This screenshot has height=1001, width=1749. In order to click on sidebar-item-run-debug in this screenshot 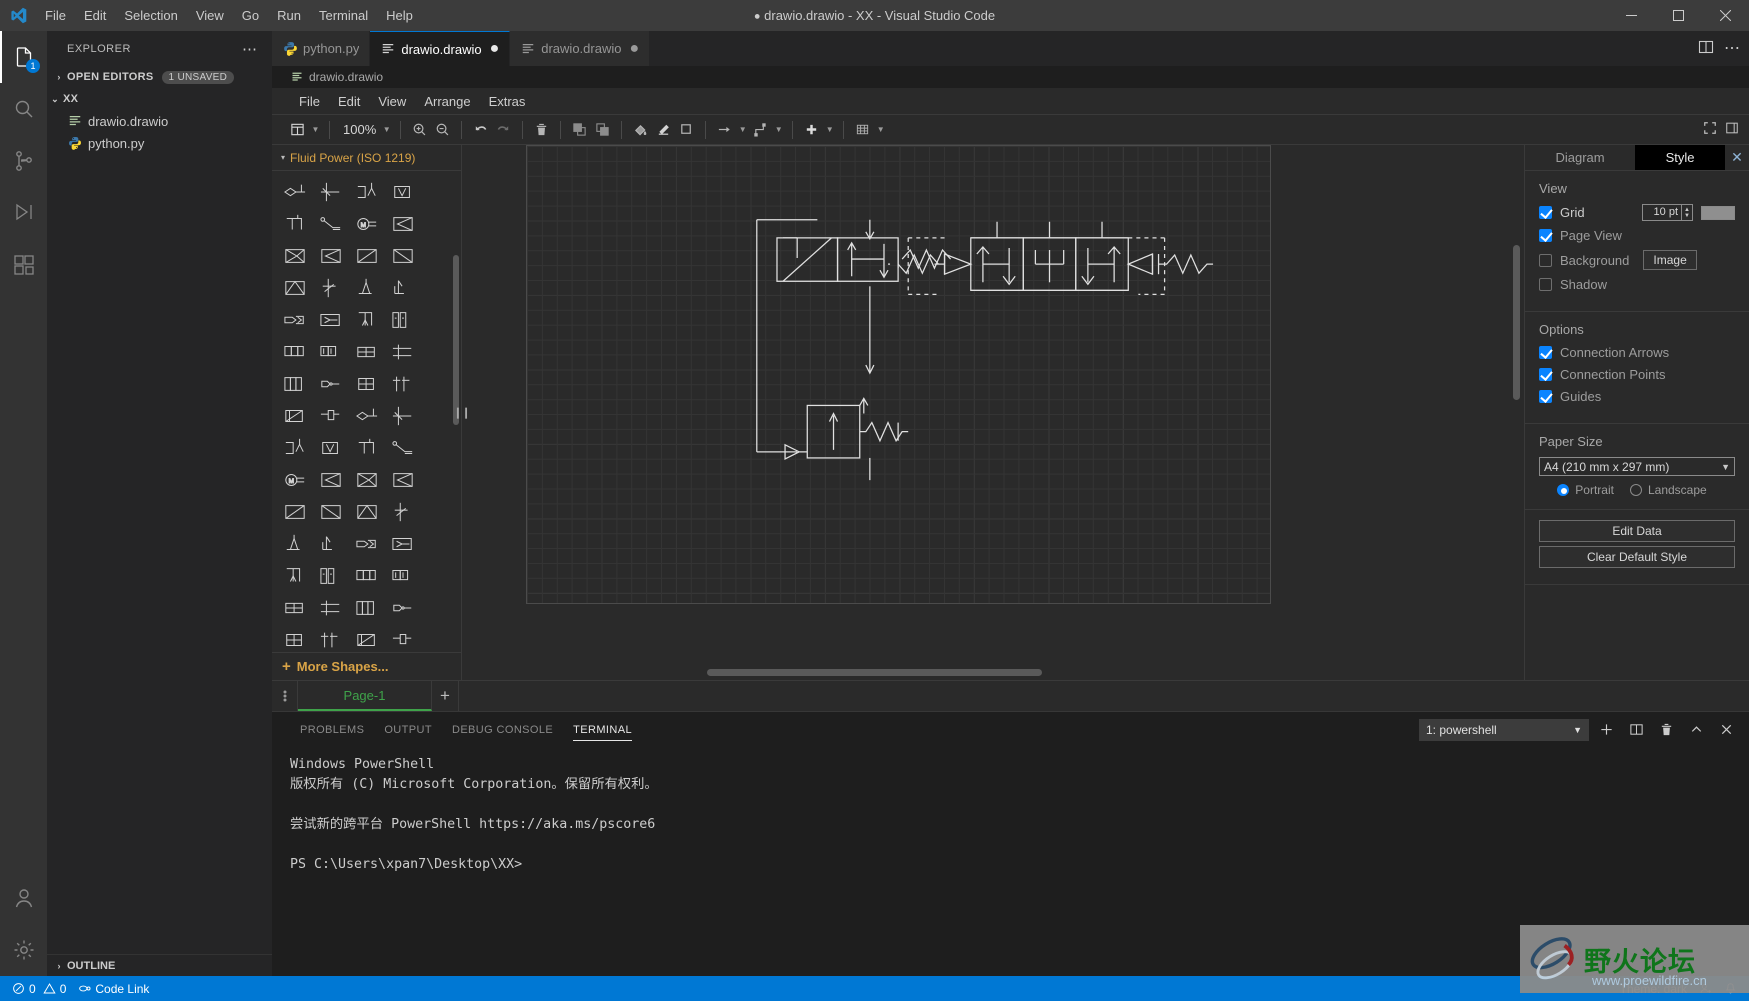, I will do `click(23, 213)`.